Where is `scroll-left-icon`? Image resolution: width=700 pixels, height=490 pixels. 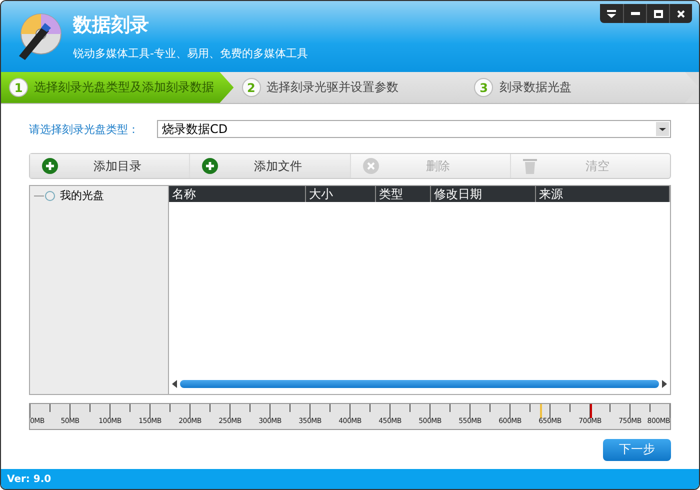 scroll-left-icon is located at coordinates (174, 384).